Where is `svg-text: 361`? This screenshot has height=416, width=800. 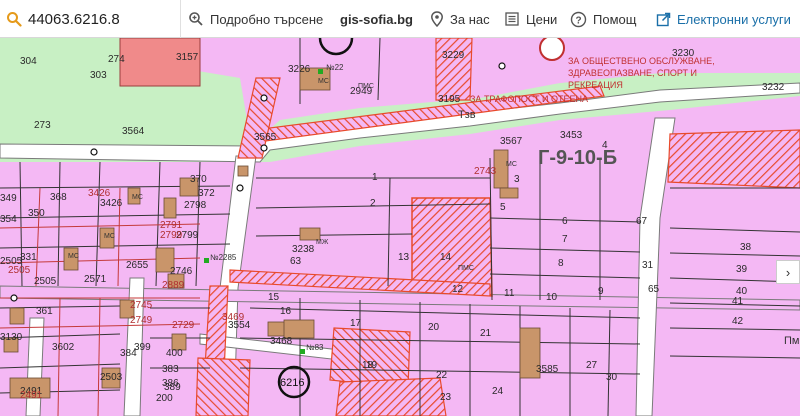
svg-text: 361 is located at coordinates (44, 311).